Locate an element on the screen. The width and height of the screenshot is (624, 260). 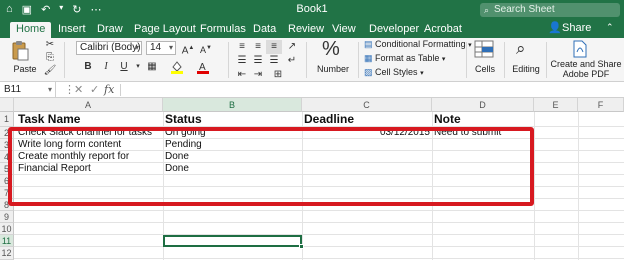
tab-page-layout: Page Layout is located at coordinates (165, 30).